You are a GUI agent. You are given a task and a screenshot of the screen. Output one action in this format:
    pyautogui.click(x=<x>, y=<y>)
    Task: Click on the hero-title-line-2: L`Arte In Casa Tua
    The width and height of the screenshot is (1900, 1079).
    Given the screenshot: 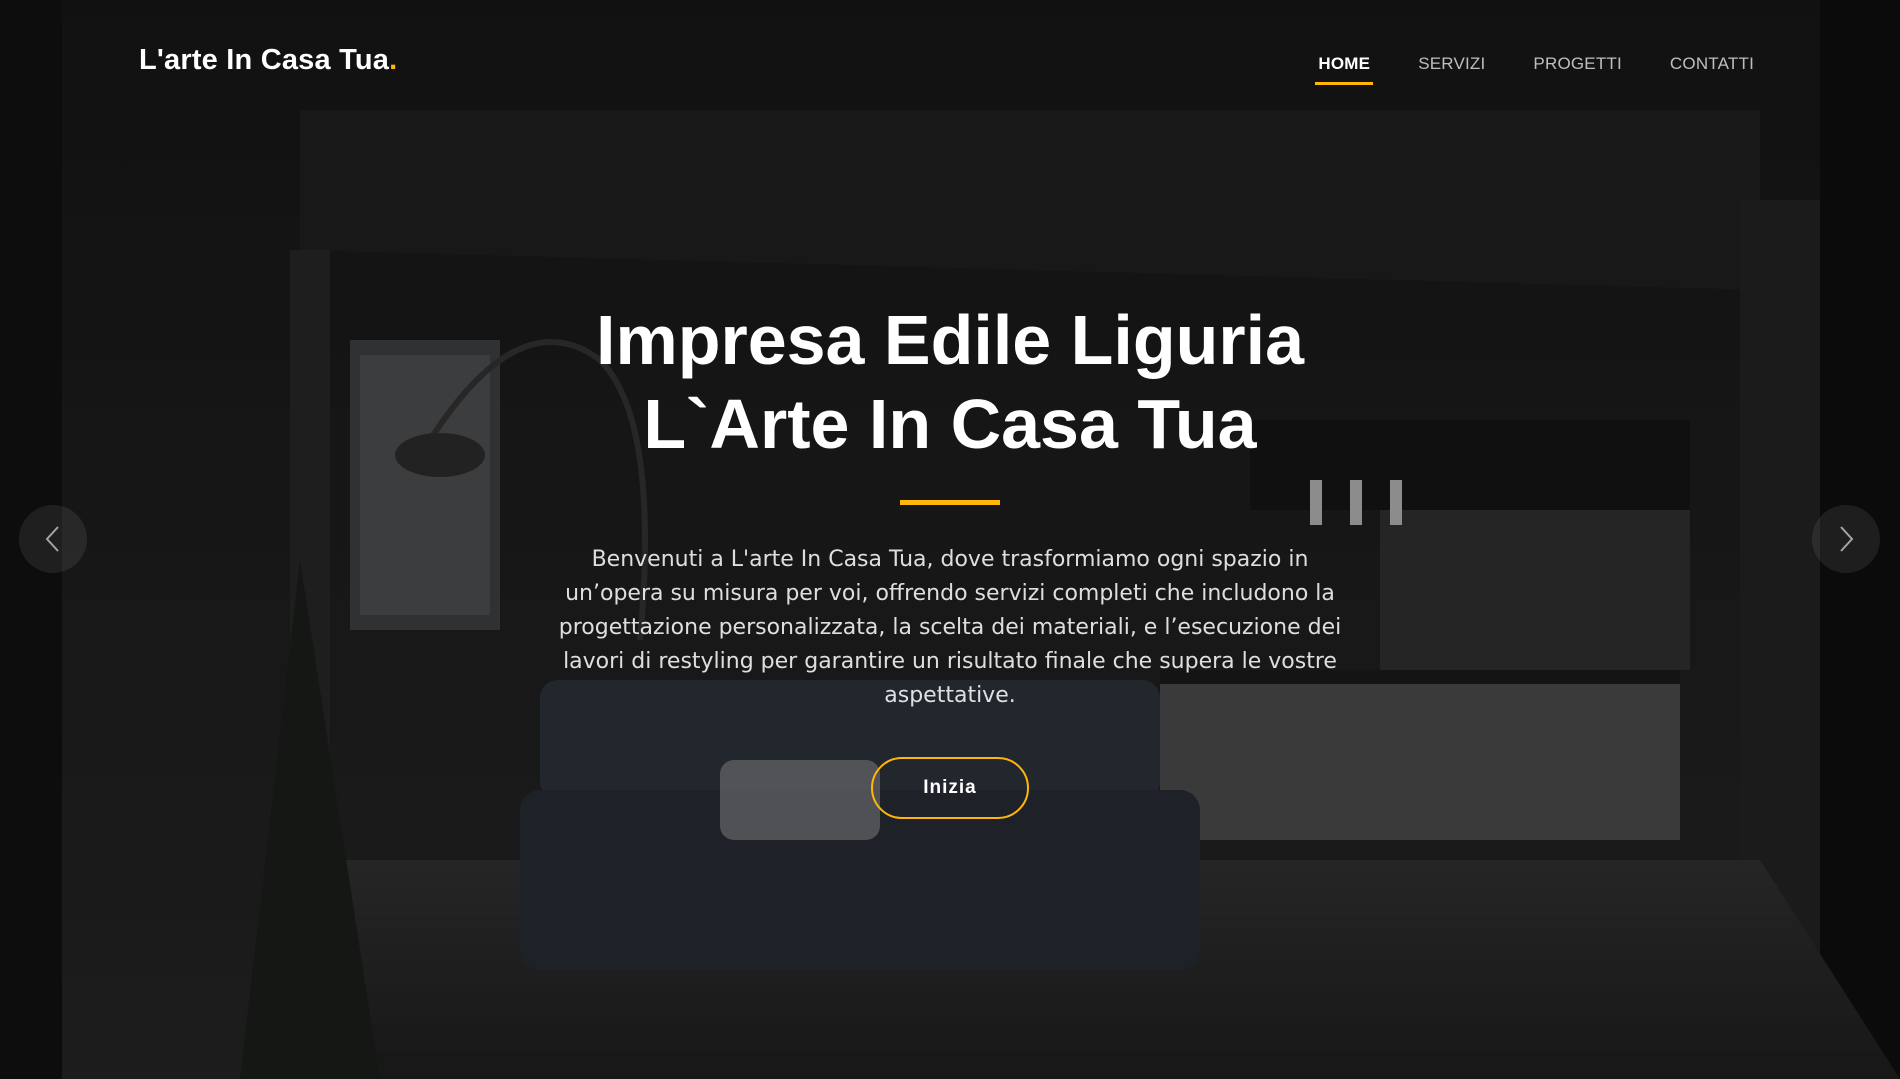 What is the action you would take?
    pyautogui.click(x=950, y=424)
    